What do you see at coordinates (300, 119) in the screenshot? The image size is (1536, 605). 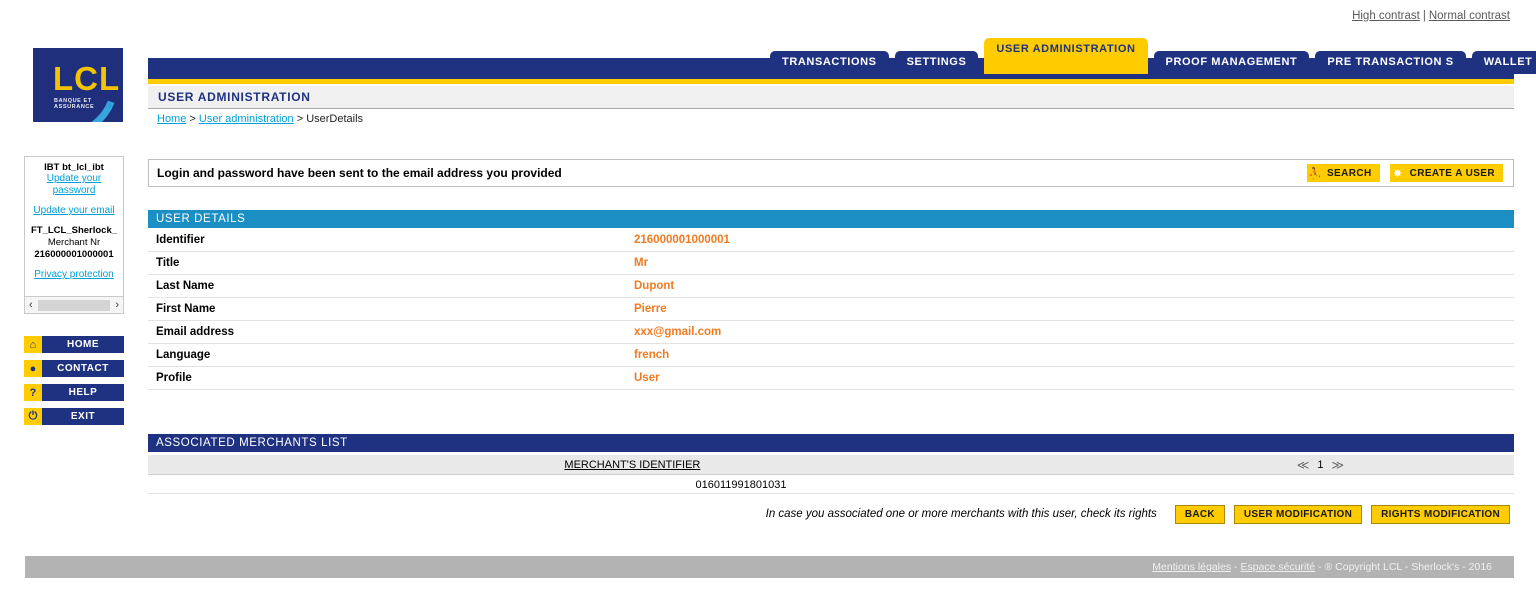 I see `breadcrumb-sep-2: >` at bounding box center [300, 119].